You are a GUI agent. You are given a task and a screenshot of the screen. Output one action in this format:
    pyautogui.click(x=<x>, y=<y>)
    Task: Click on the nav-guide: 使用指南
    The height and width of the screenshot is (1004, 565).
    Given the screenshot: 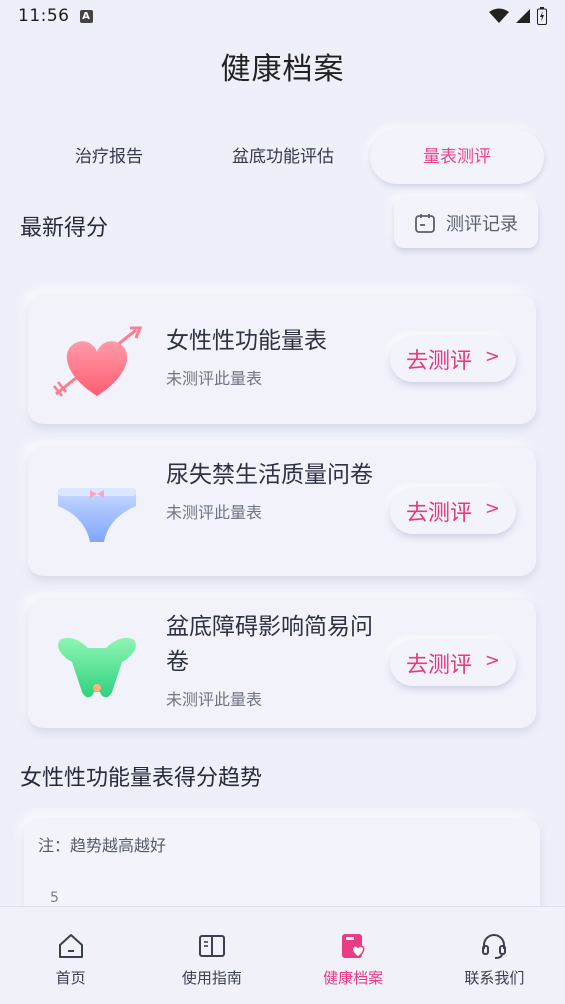 What is the action you would take?
    pyautogui.click(x=211, y=955)
    